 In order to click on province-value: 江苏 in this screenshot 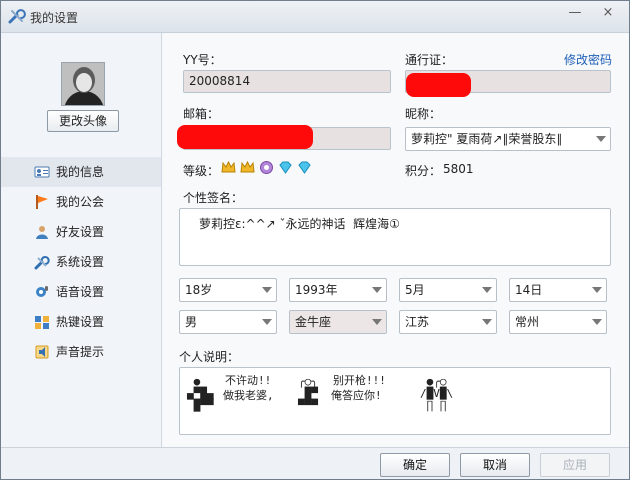, I will do `click(417, 322)`.